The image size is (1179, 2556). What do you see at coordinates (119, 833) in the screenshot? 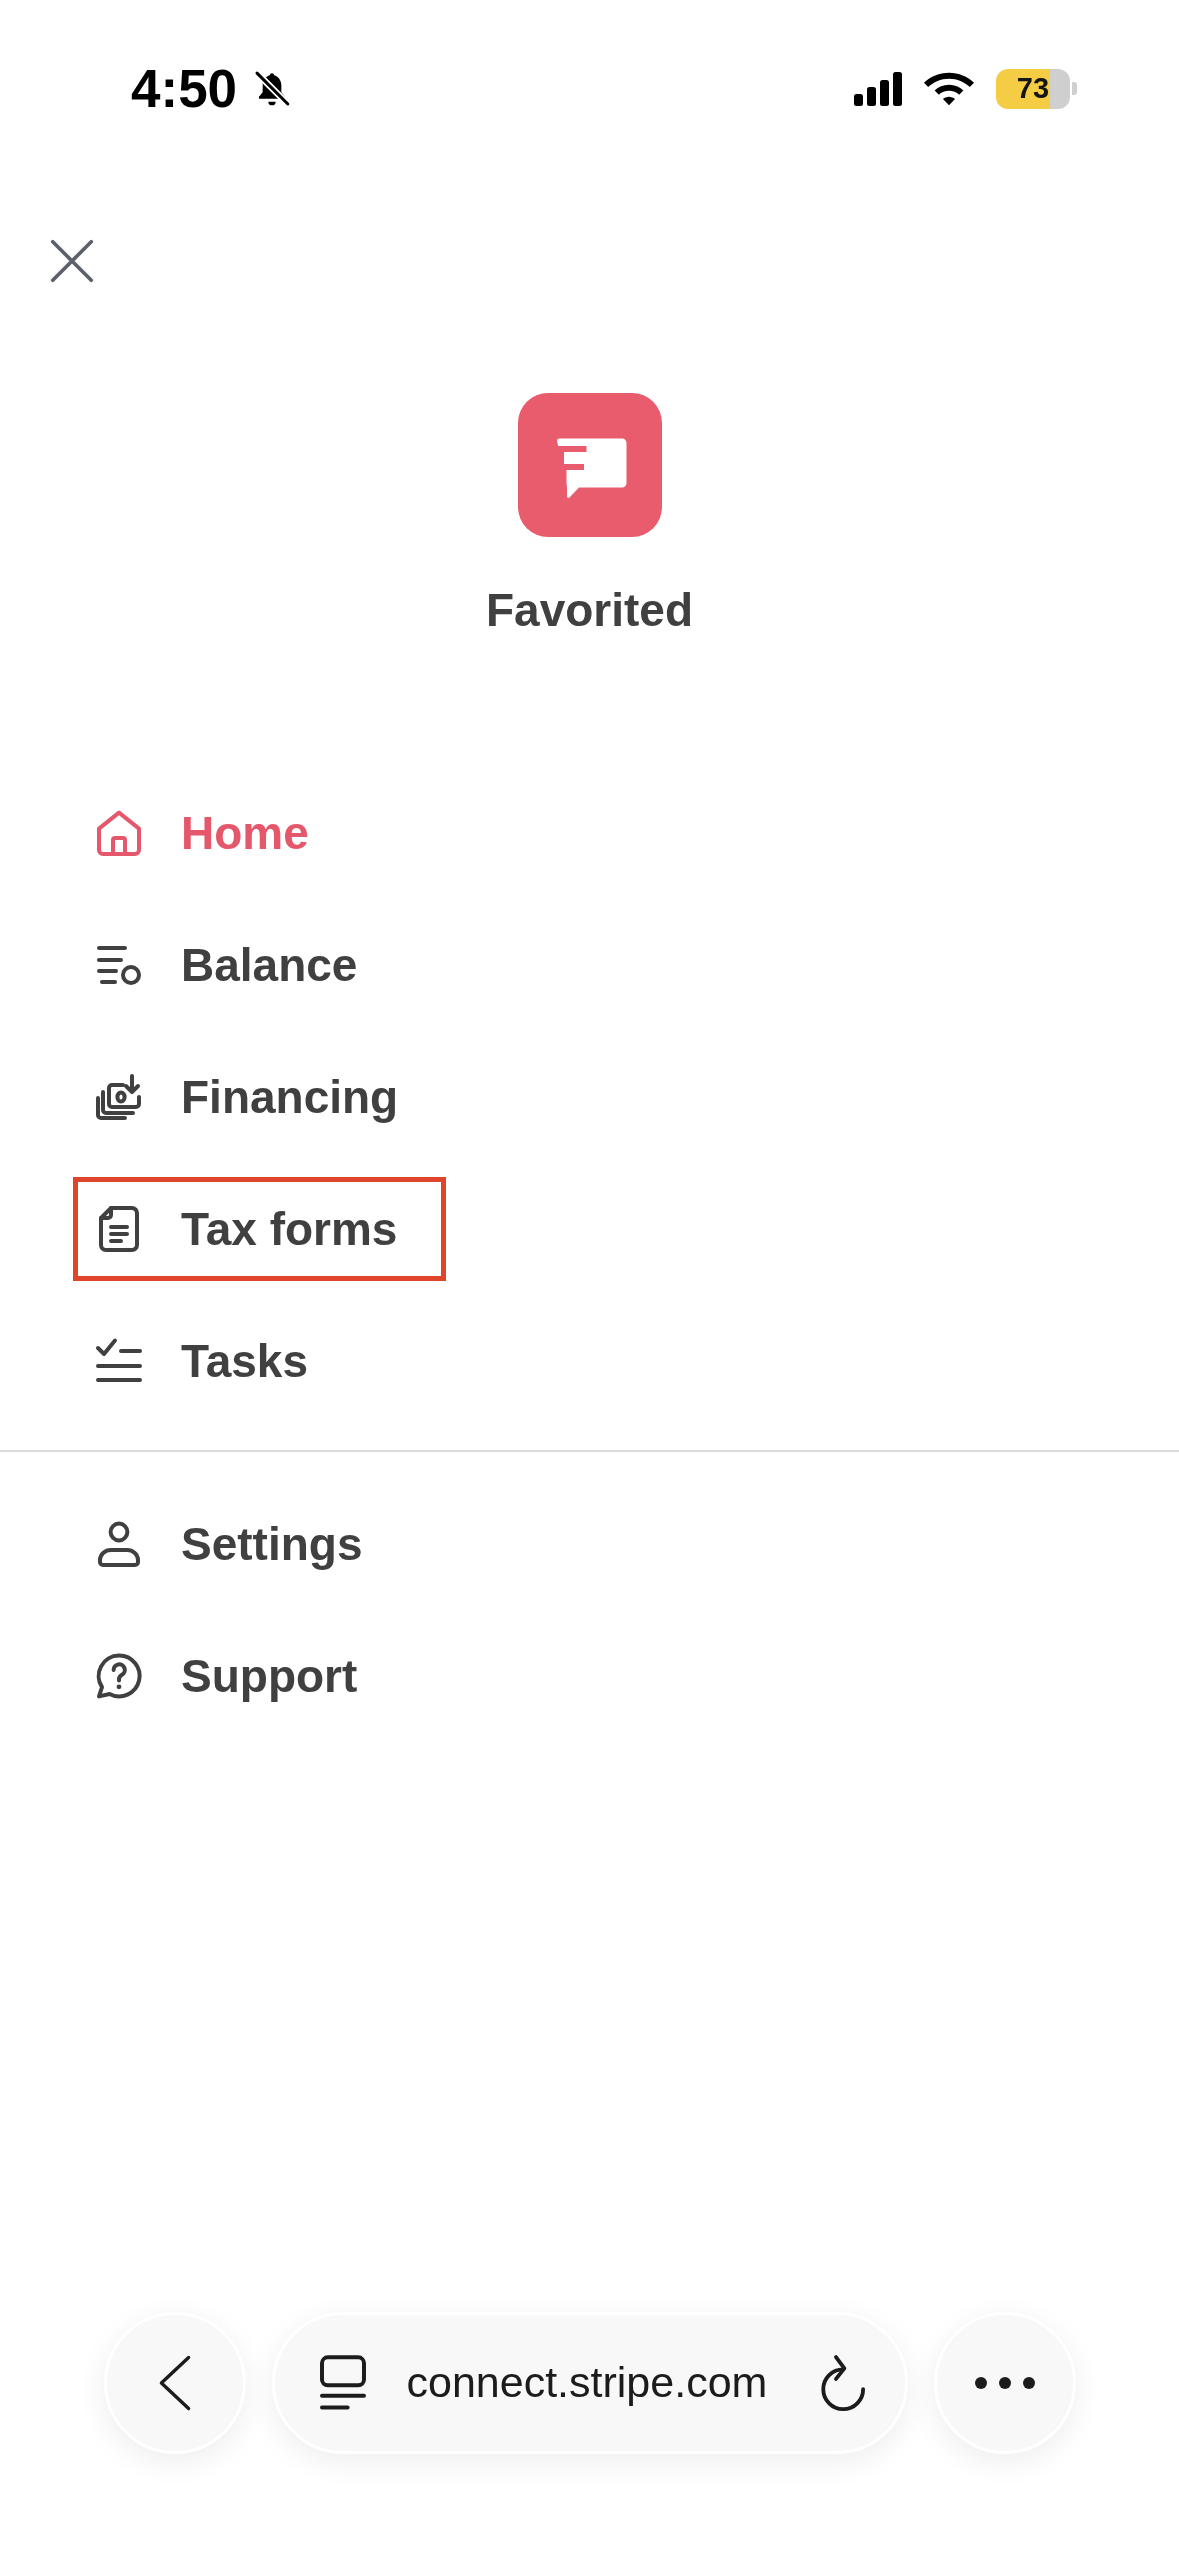
I see `home-icon` at bounding box center [119, 833].